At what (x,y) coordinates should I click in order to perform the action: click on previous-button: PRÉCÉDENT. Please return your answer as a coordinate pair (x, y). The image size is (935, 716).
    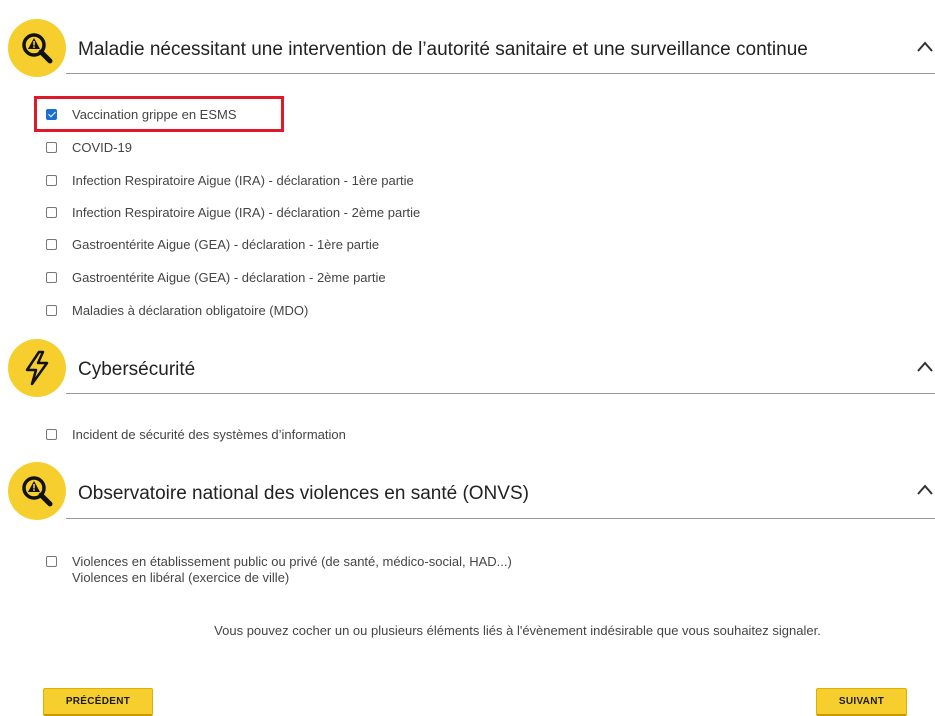
    Looking at the image, I should click on (98, 702).